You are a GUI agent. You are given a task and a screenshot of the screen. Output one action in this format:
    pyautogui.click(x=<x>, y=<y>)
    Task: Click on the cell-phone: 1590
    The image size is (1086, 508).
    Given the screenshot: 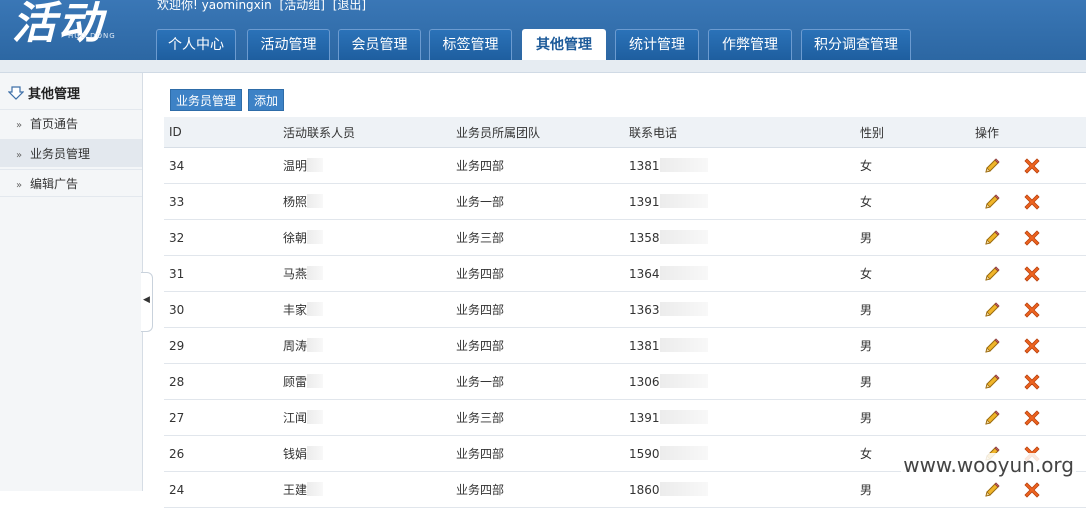 What is the action you would take?
    pyautogui.click(x=739, y=453)
    